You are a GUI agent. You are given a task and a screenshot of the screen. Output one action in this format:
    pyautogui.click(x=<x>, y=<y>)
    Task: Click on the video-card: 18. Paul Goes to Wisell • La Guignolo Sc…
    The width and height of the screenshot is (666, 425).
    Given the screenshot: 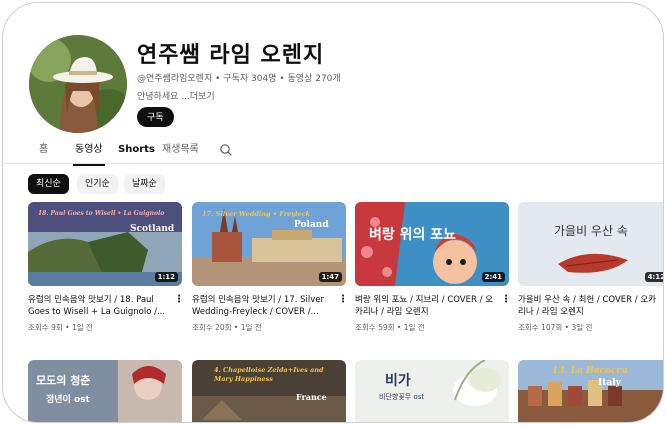 What is the action you would take?
    pyautogui.click(x=106, y=267)
    